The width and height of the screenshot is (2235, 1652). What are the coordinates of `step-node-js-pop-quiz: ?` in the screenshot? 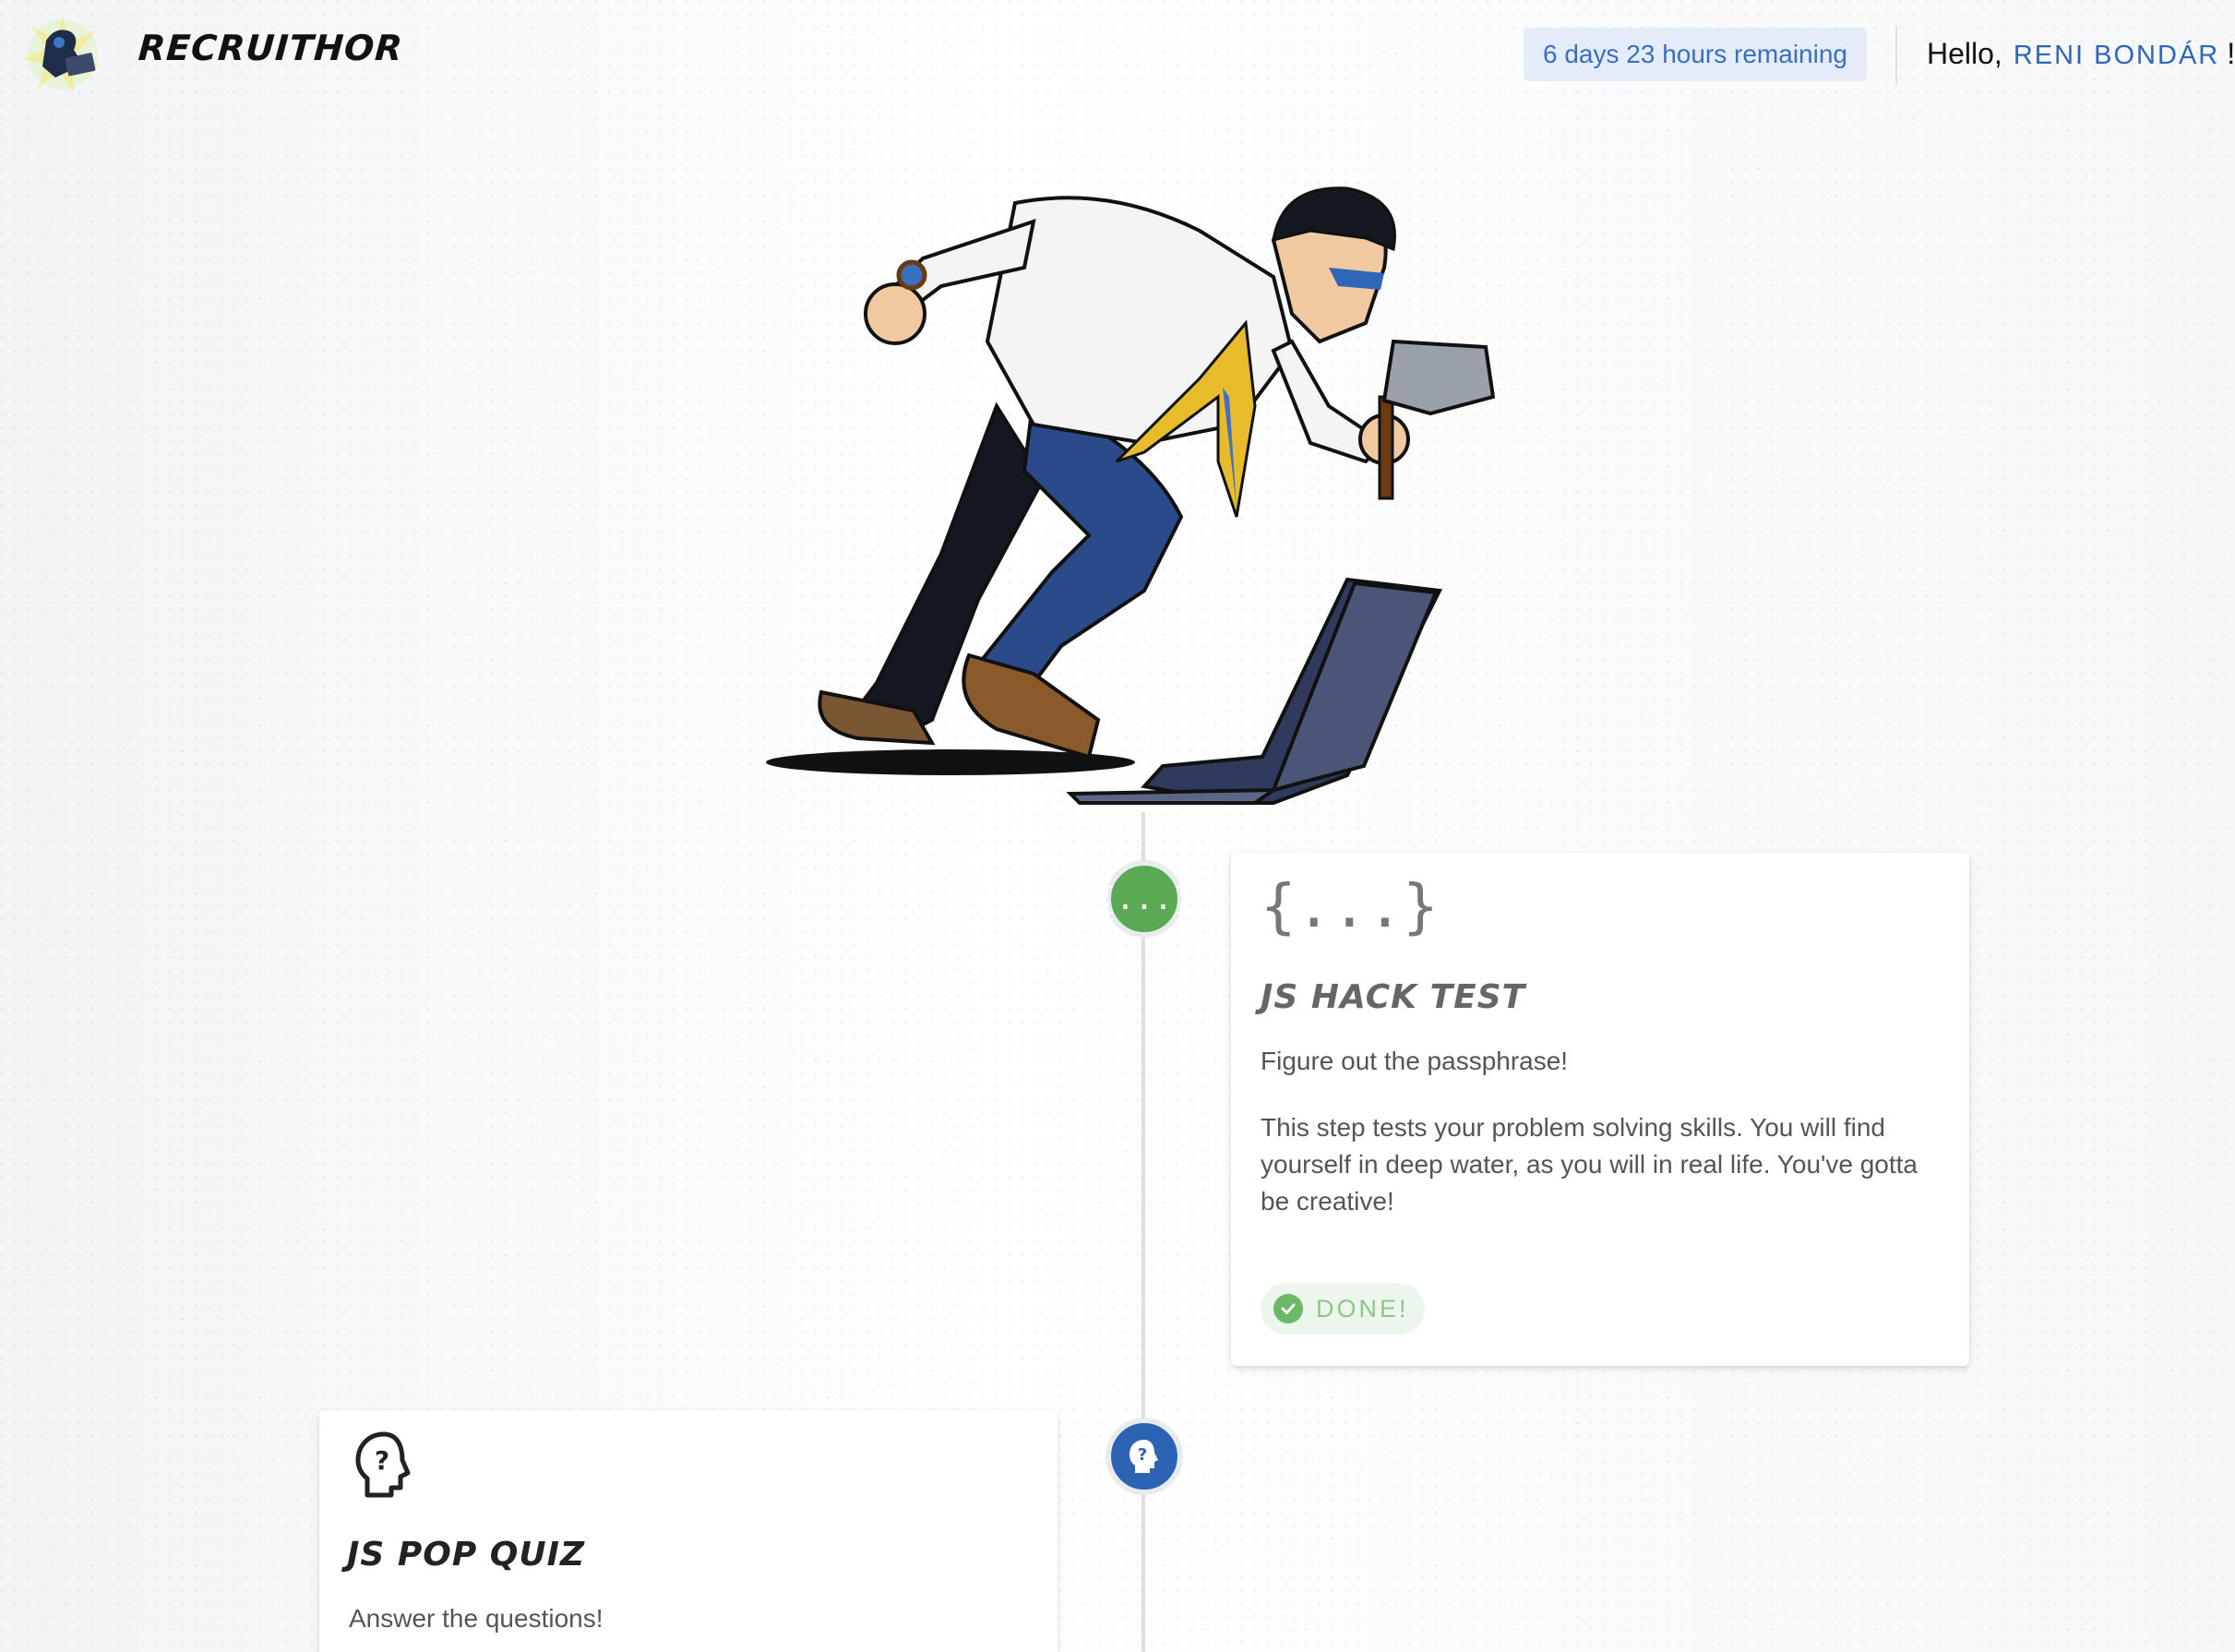 It's located at (1144, 1457).